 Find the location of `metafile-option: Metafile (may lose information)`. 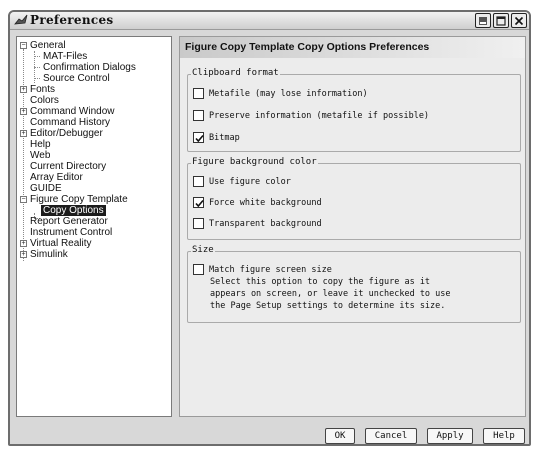

metafile-option: Metafile (may lose information) is located at coordinates (308, 94).